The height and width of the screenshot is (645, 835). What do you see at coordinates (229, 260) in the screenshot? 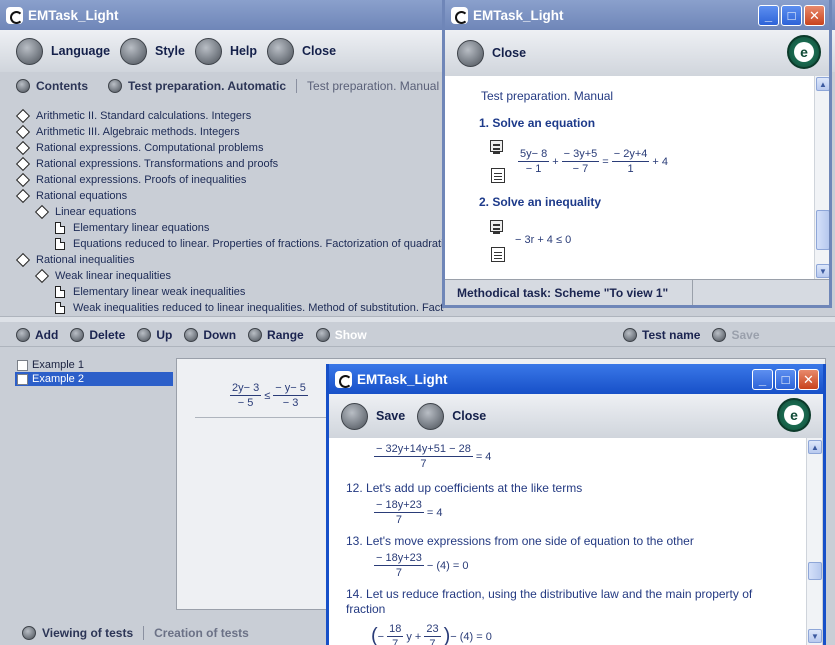
I see `tree-item: Rational inequalities` at bounding box center [229, 260].